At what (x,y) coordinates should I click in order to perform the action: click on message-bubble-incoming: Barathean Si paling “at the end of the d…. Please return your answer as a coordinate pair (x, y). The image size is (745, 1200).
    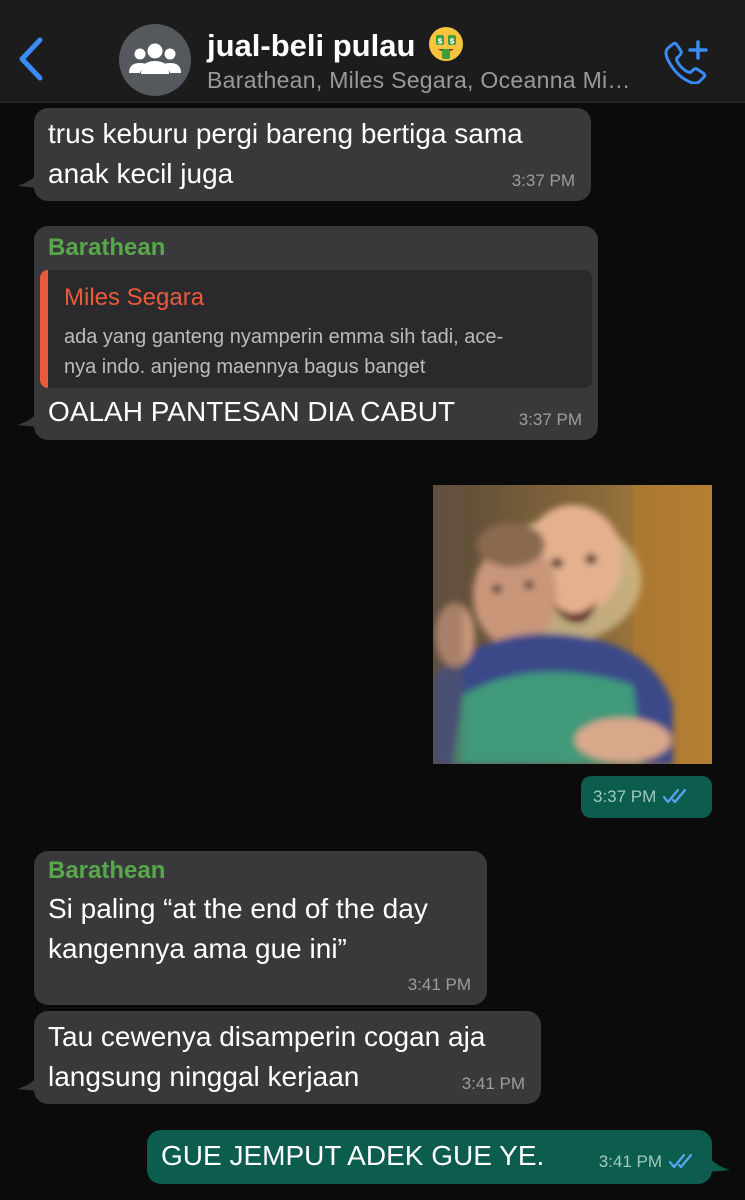
    Looking at the image, I should click on (260, 928).